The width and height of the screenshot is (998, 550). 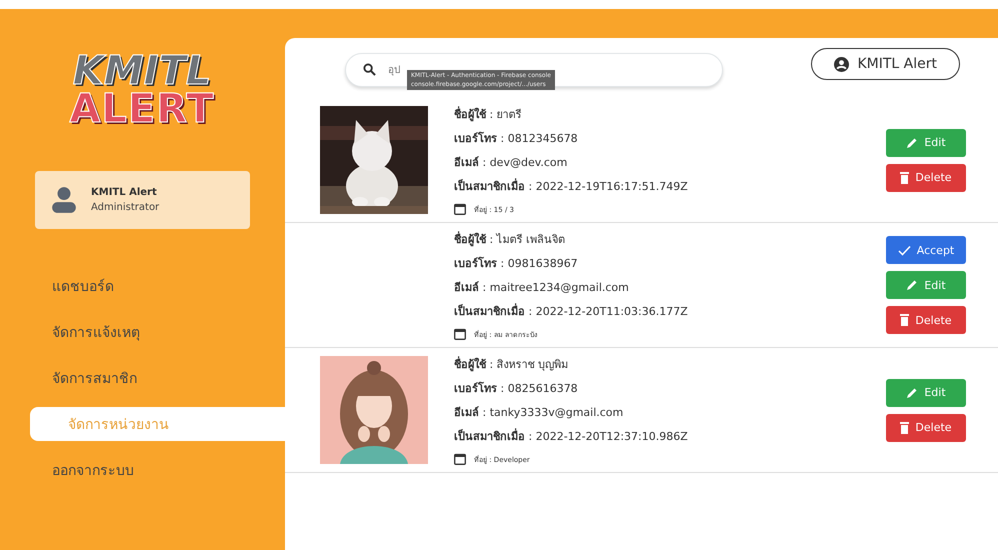 What do you see at coordinates (124, 192) in the screenshot?
I see `user-name: KMITL Alert` at bounding box center [124, 192].